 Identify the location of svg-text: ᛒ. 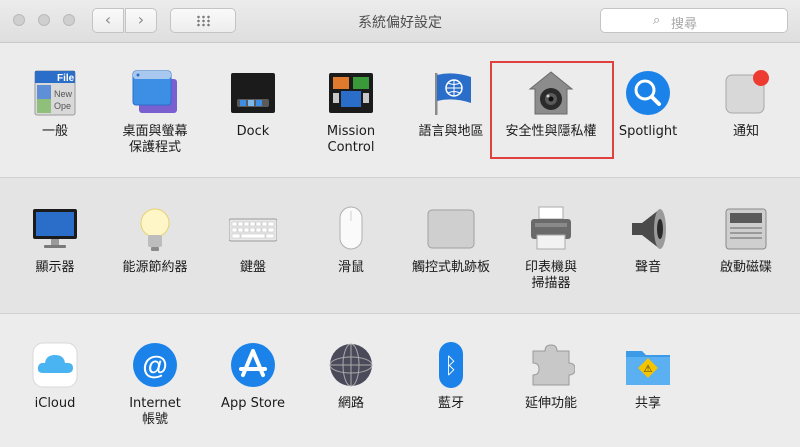
(450, 366).